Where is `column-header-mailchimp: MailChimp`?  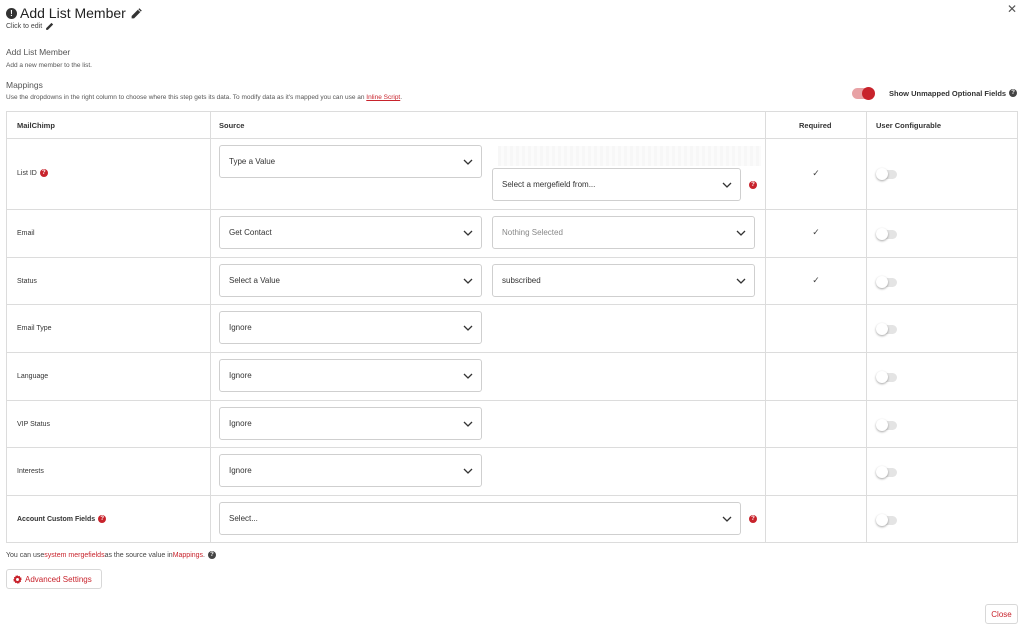
column-header-mailchimp: MailChimp is located at coordinates (36, 125).